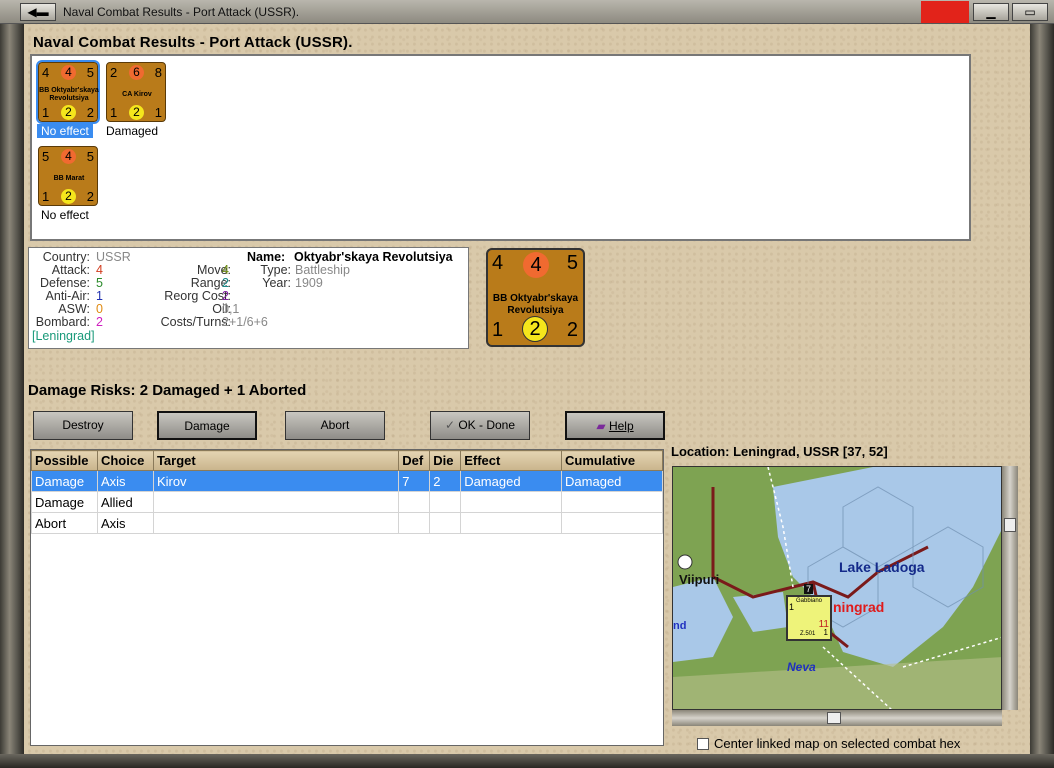 This screenshot has height=768, width=1054. Describe the element at coordinates (1042, 389) in the screenshot. I see `right-frame` at that location.